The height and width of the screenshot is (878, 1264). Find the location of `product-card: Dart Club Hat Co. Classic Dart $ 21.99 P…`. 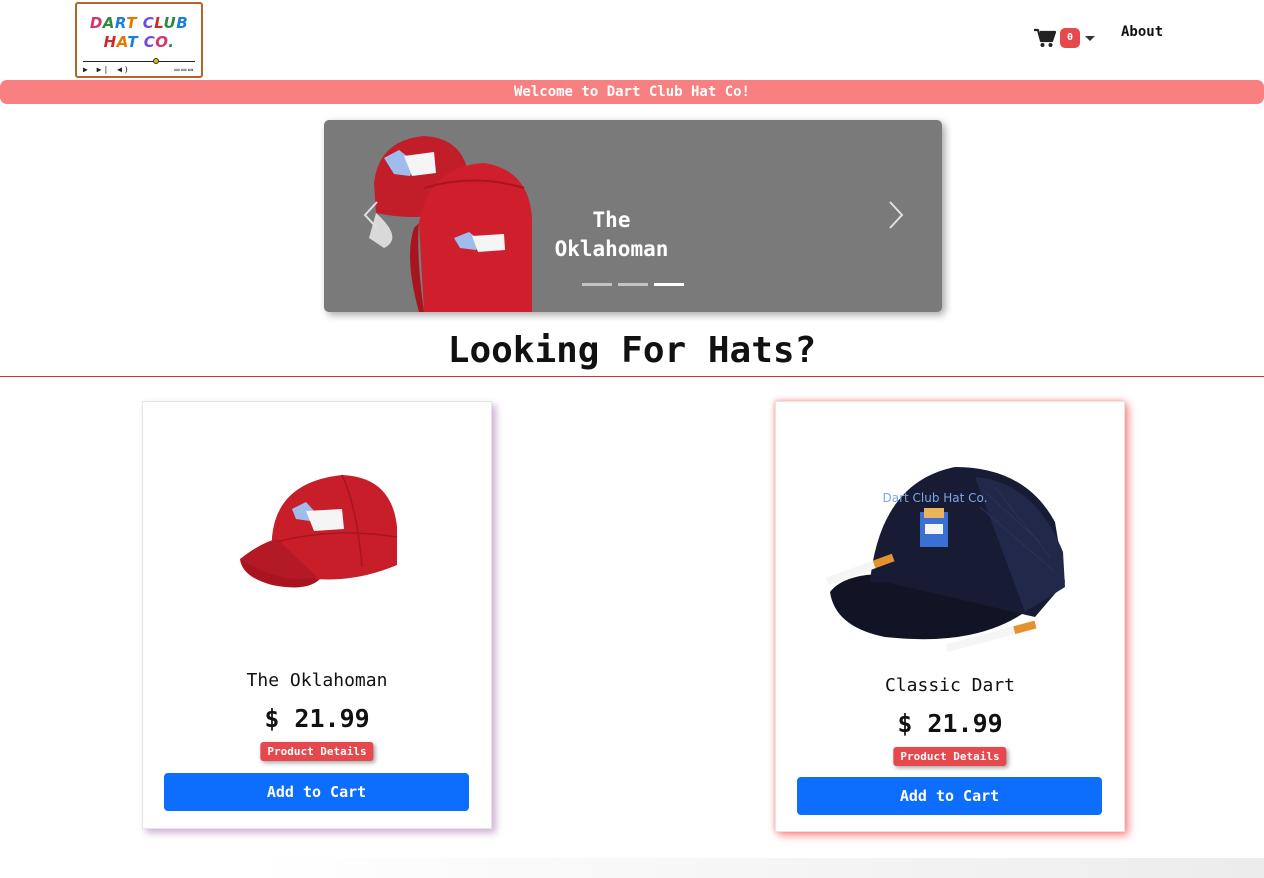

product-card: Dart Club Hat Co. Classic Dart $ 21.99 P… is located at coordinates (950, 616).